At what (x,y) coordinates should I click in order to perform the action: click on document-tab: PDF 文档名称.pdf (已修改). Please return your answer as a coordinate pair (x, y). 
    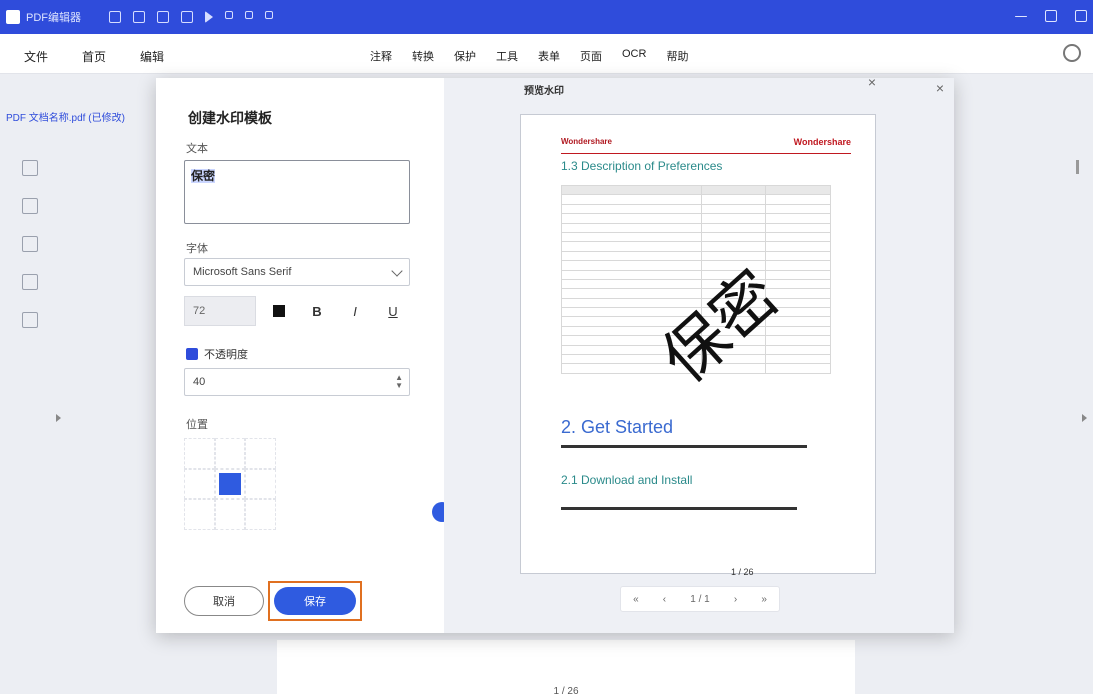
    Looking at the image, I should click on (78, 119).